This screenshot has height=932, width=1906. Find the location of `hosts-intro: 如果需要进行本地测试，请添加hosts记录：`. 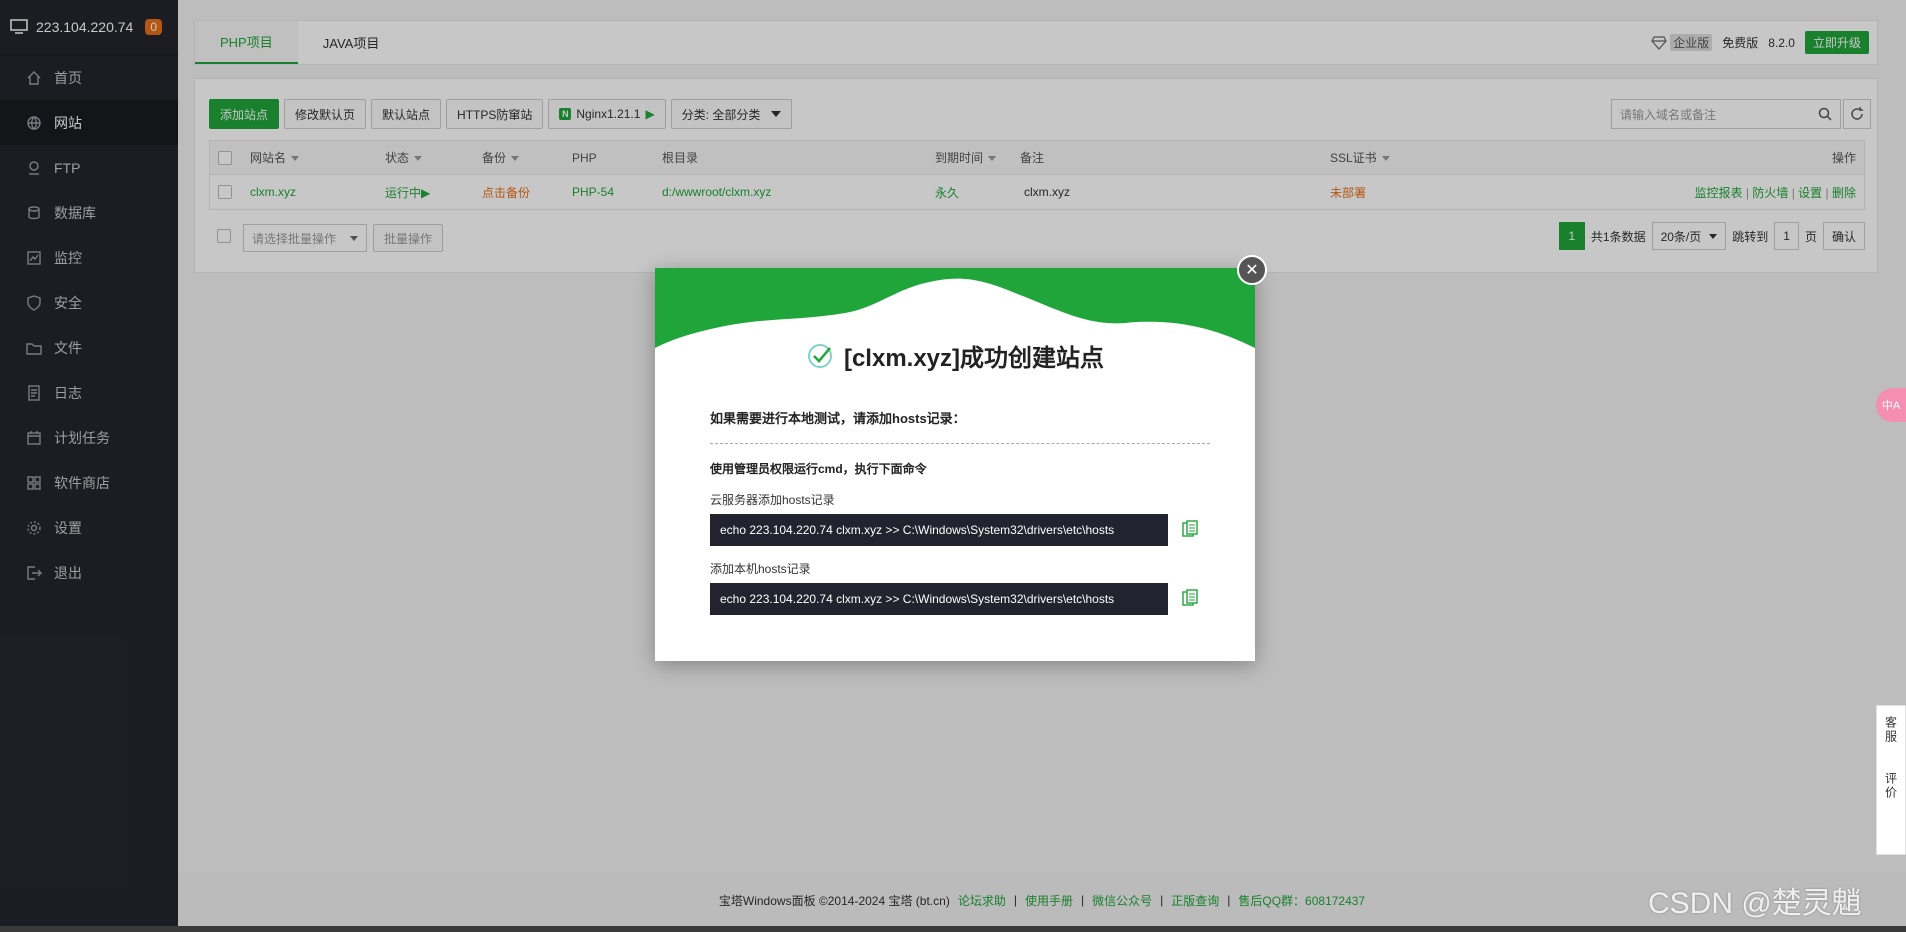

hosts-intro: 如果需要进行本地测试，请添加hosts记录： is located at coordinates (960, 426).